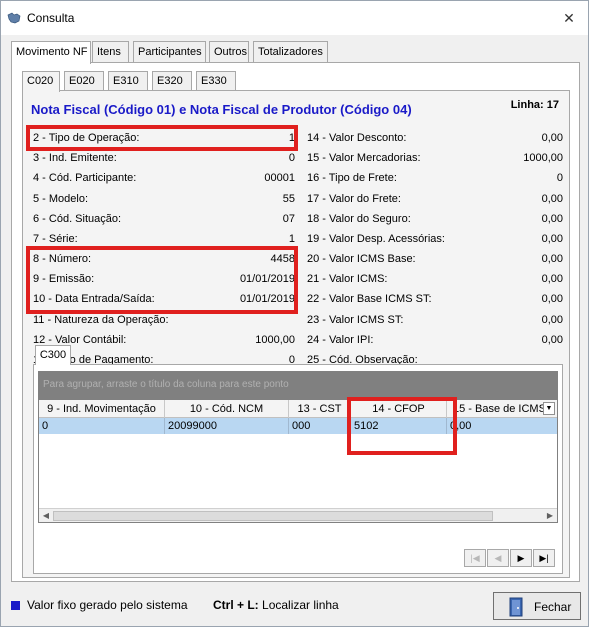 Image resolution: width=589 pixels, height=627 pixels. Describe the element at coordinates (61, 199) in the screenshot. I see `field-label: 5 - Modelo:` at that location.